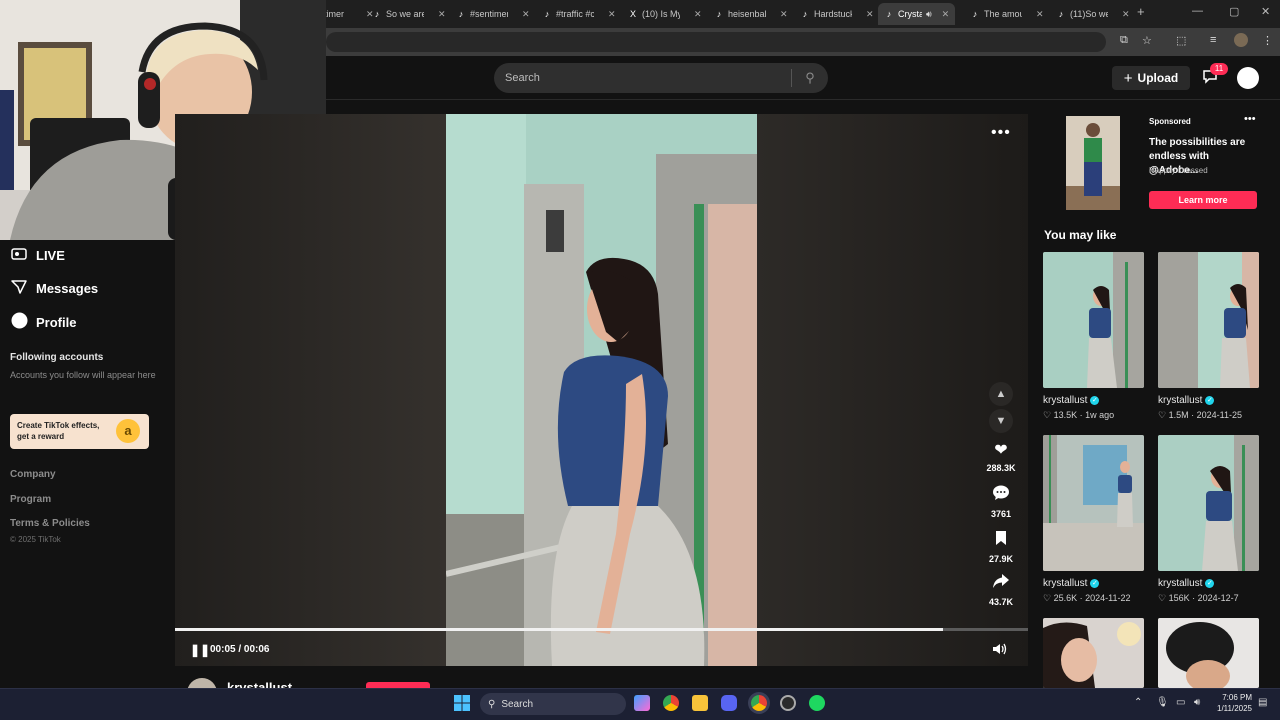 Image resolution: width=1280 pixels, height=720 pixels. What do you see at coordinates (1000, 650) in the screenshot?
I see `volume-icon` at bounding box center [1000, 650].